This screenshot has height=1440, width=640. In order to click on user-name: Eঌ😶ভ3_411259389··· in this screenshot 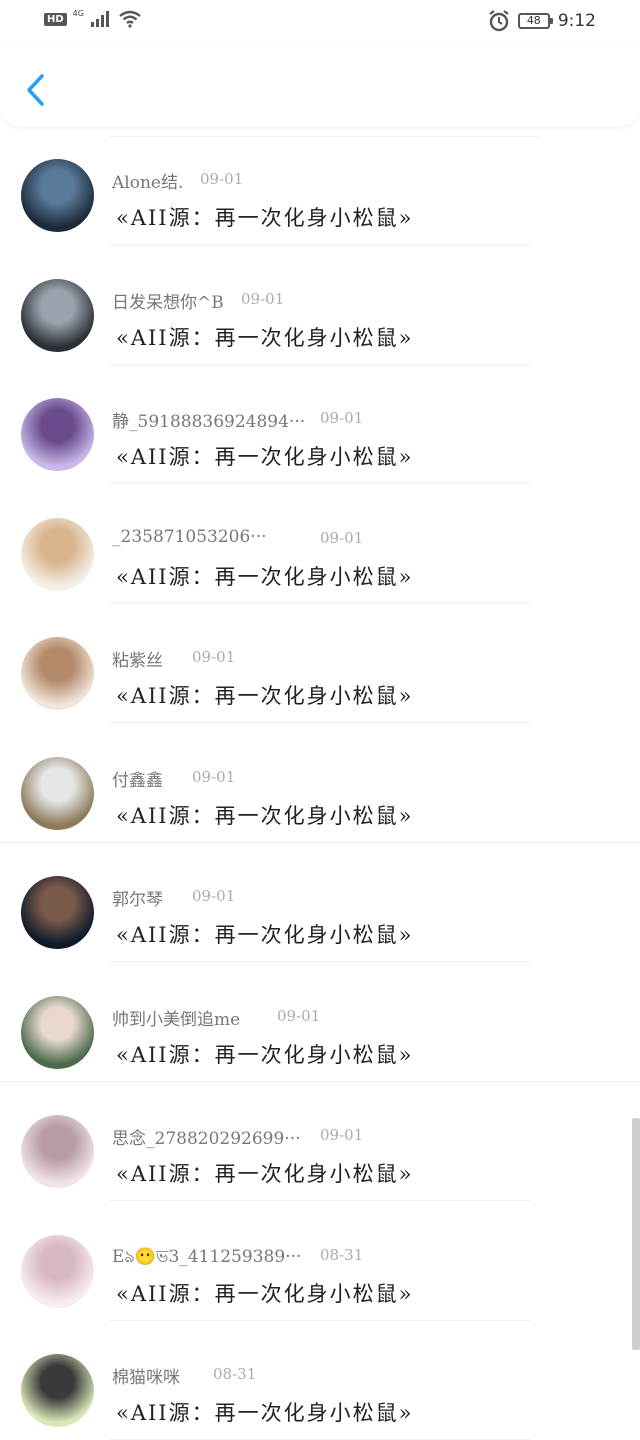, I will do `click(207, 1256)`.